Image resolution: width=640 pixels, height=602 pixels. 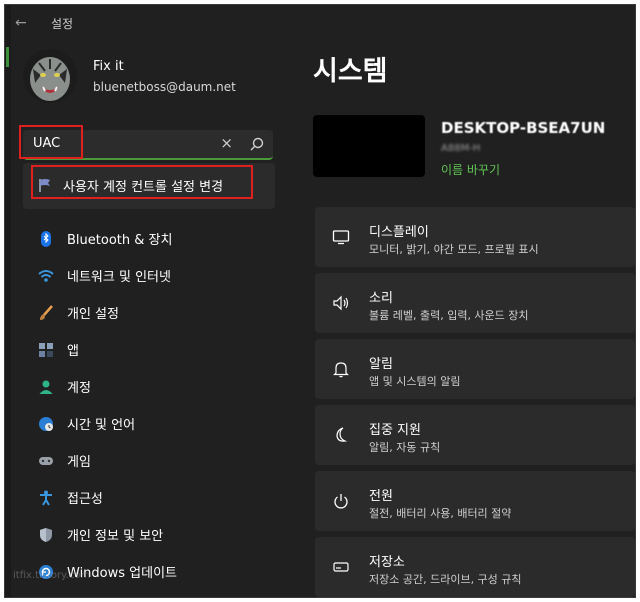 What do you see at coordinates (129, 76) in the screenshot?
I see `user-profile: Fix it bluenetboss@daum.net` at bounding box center [129, 76].